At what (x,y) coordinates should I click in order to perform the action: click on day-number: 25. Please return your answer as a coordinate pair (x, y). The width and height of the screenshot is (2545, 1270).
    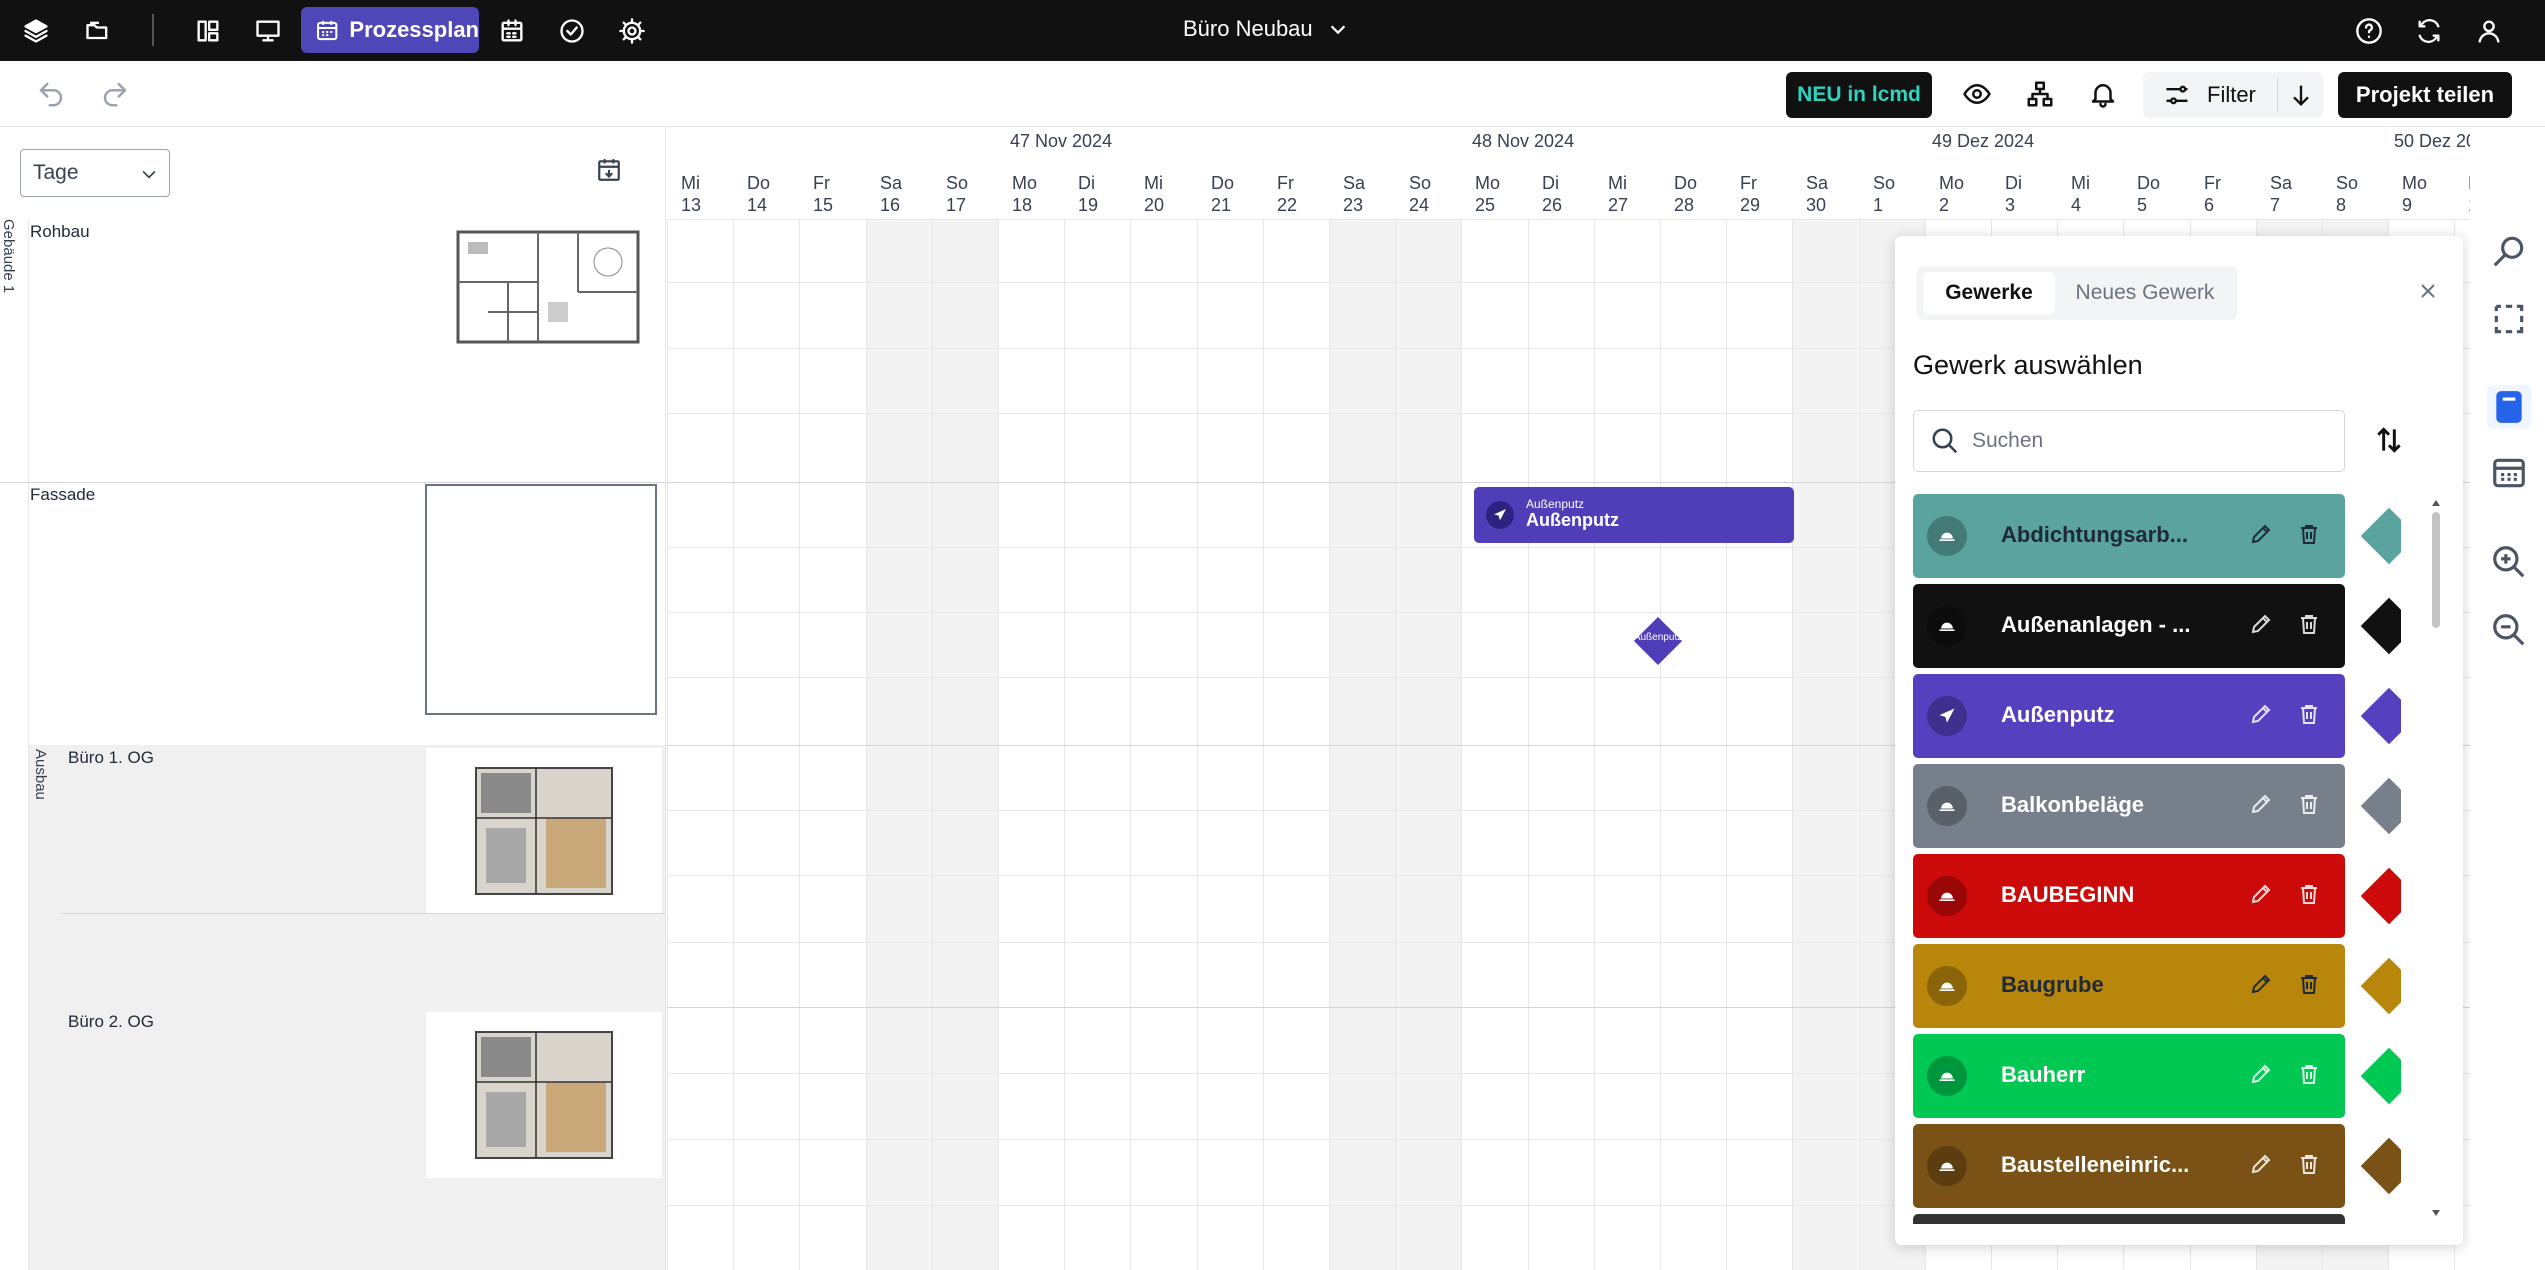
    Looking at the image, I should click on (1485, 205).